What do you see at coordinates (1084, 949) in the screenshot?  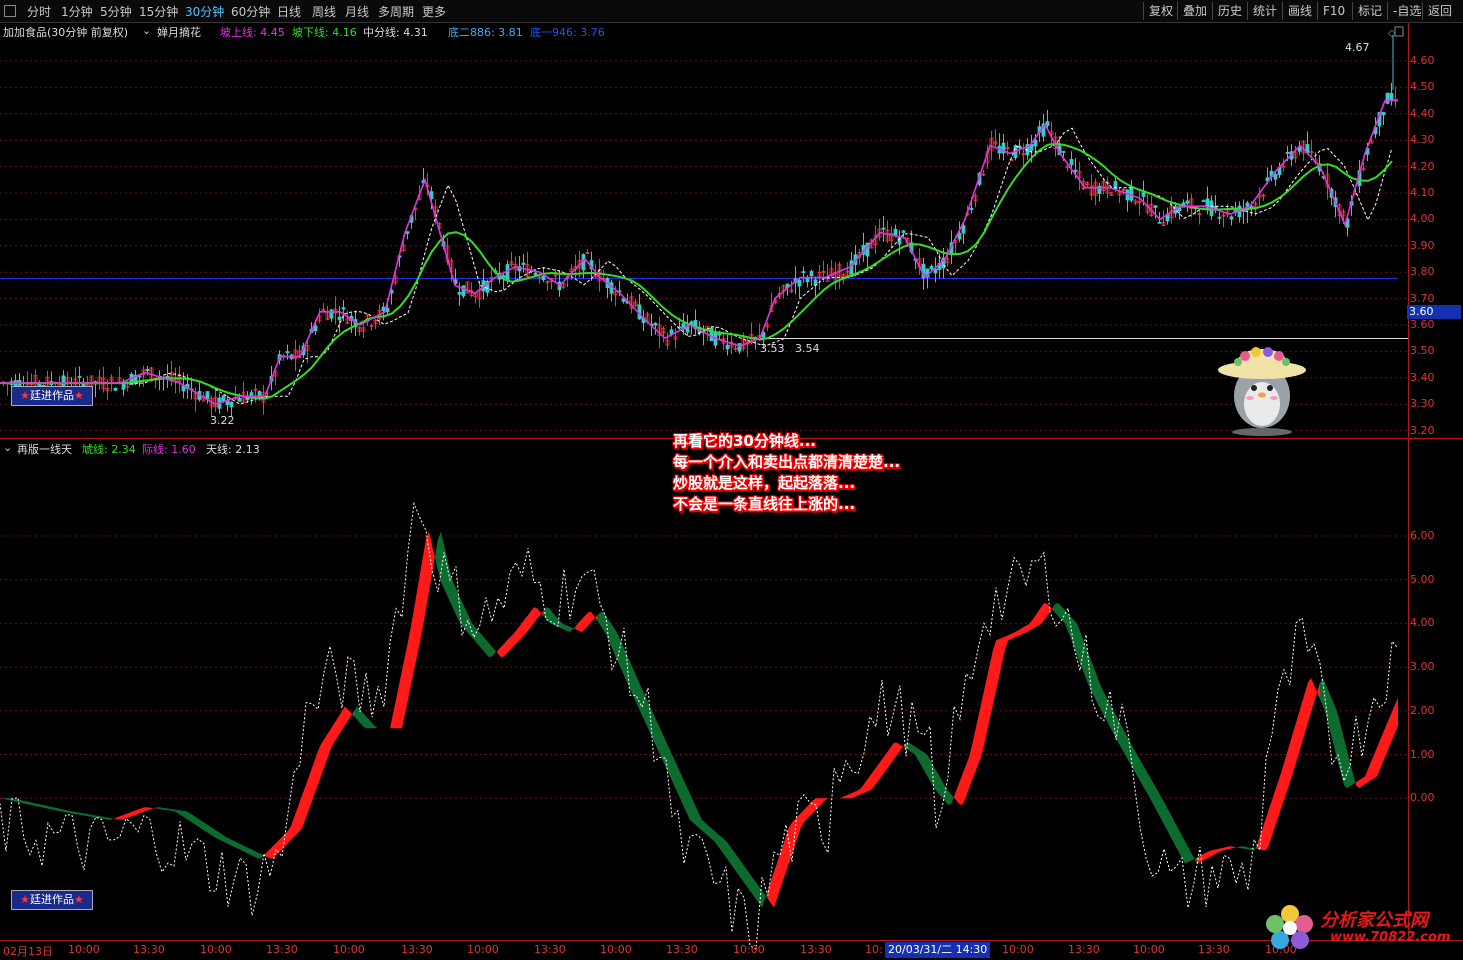 I see `time-tick: 13:30` at bounding box center [1084, 949].